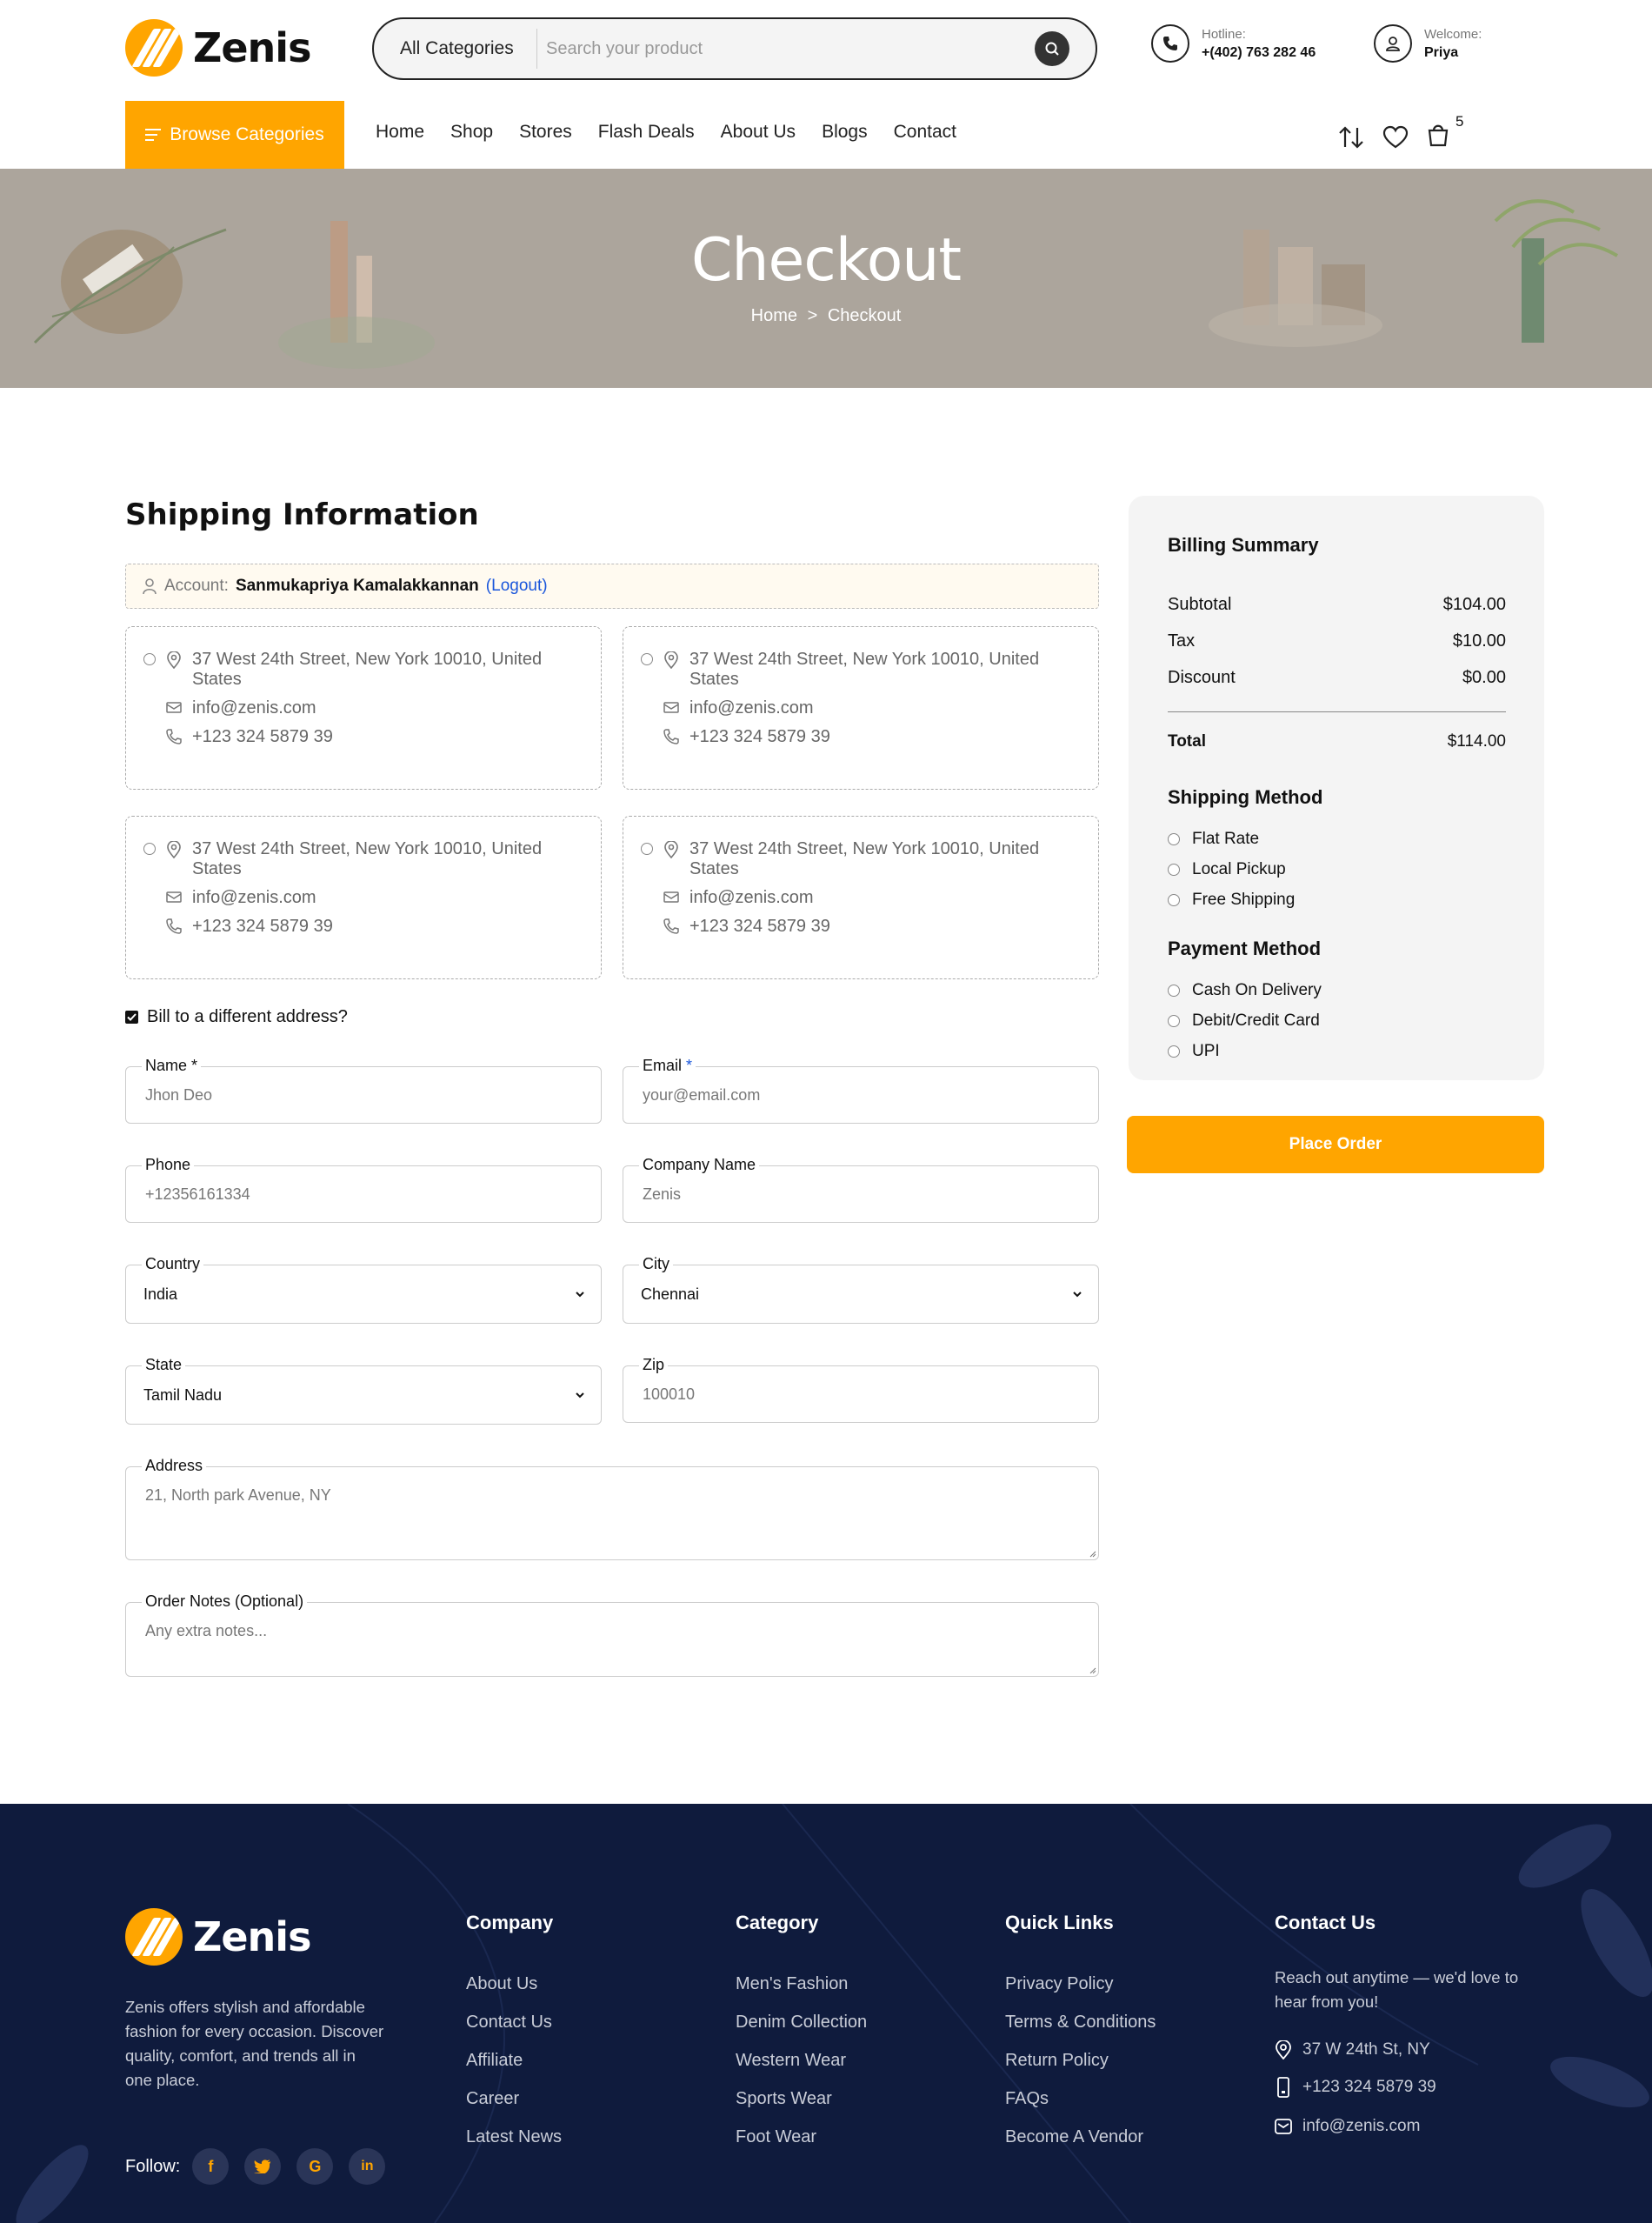  I want to click on footer-link-career: Career, so click(492, 2099).